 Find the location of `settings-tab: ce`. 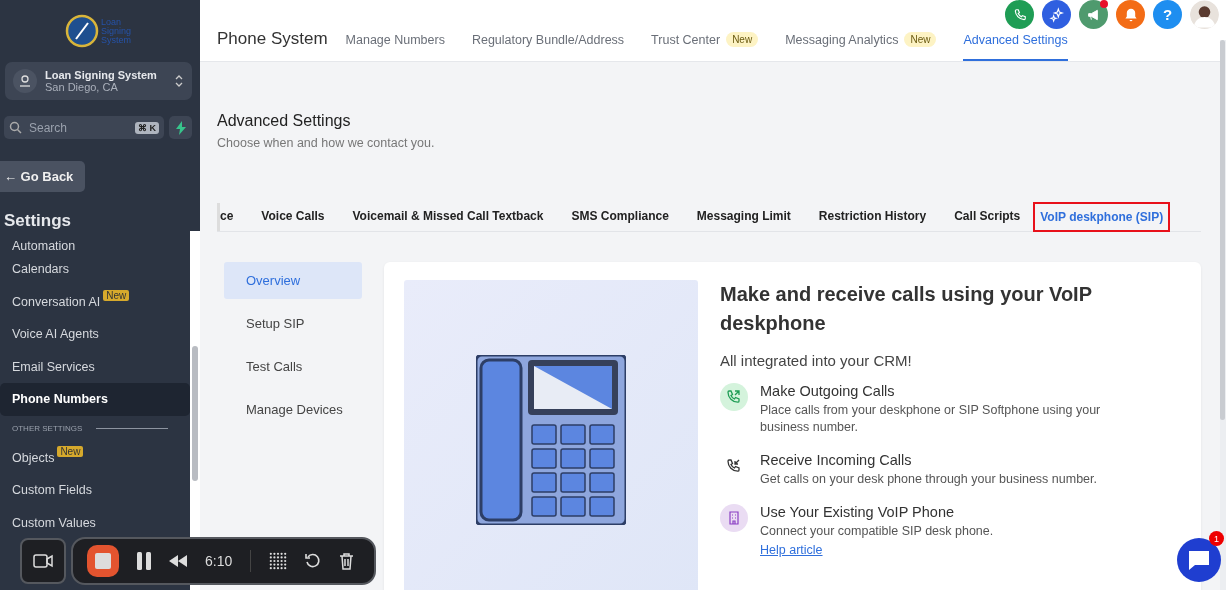

settings-tab: ce is located at coordinates (232, 217).